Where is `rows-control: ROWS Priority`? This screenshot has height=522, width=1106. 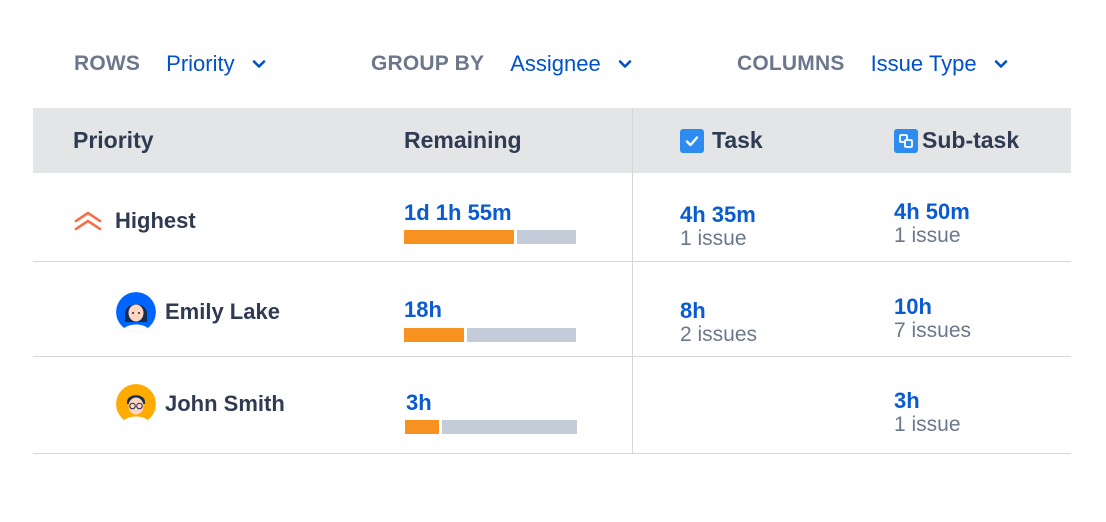 rows-control: ROWS Priority is located at coordinates (170, 64).